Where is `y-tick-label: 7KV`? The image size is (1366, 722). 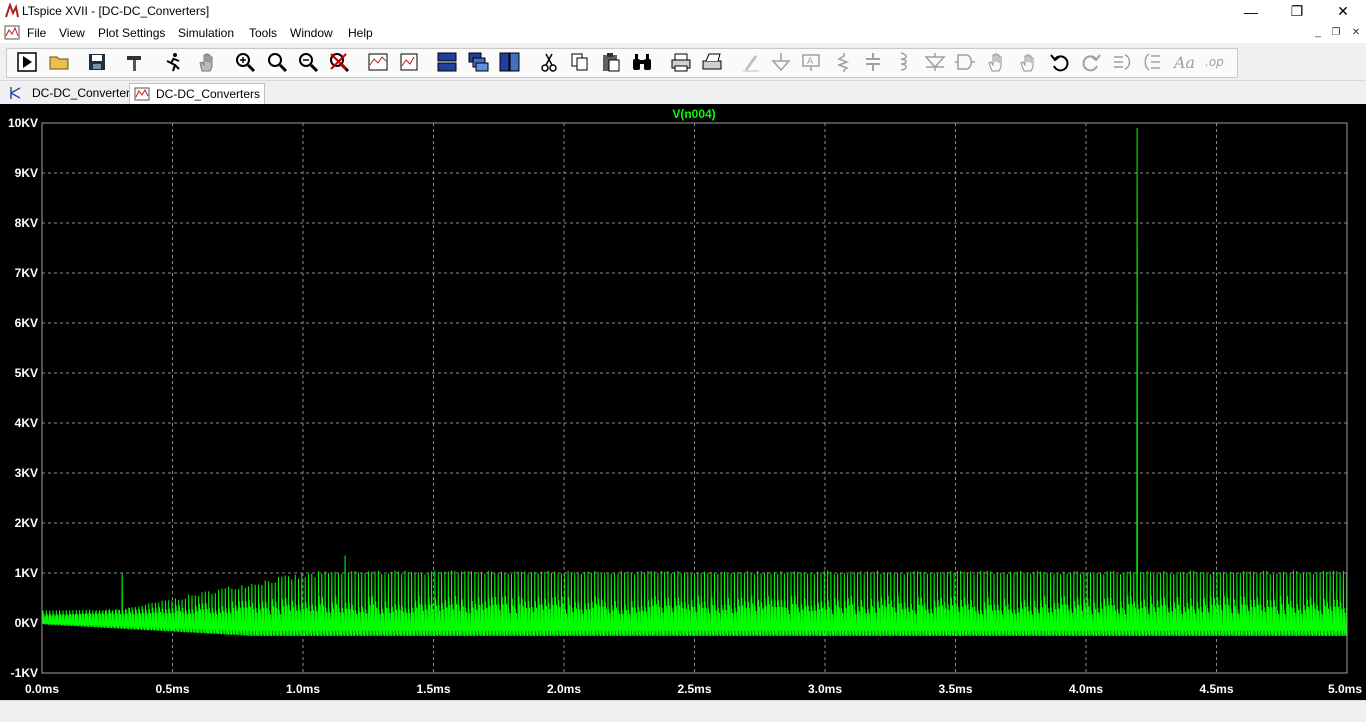 y-tick-label: 7KV is located at coordinates (26, 273).